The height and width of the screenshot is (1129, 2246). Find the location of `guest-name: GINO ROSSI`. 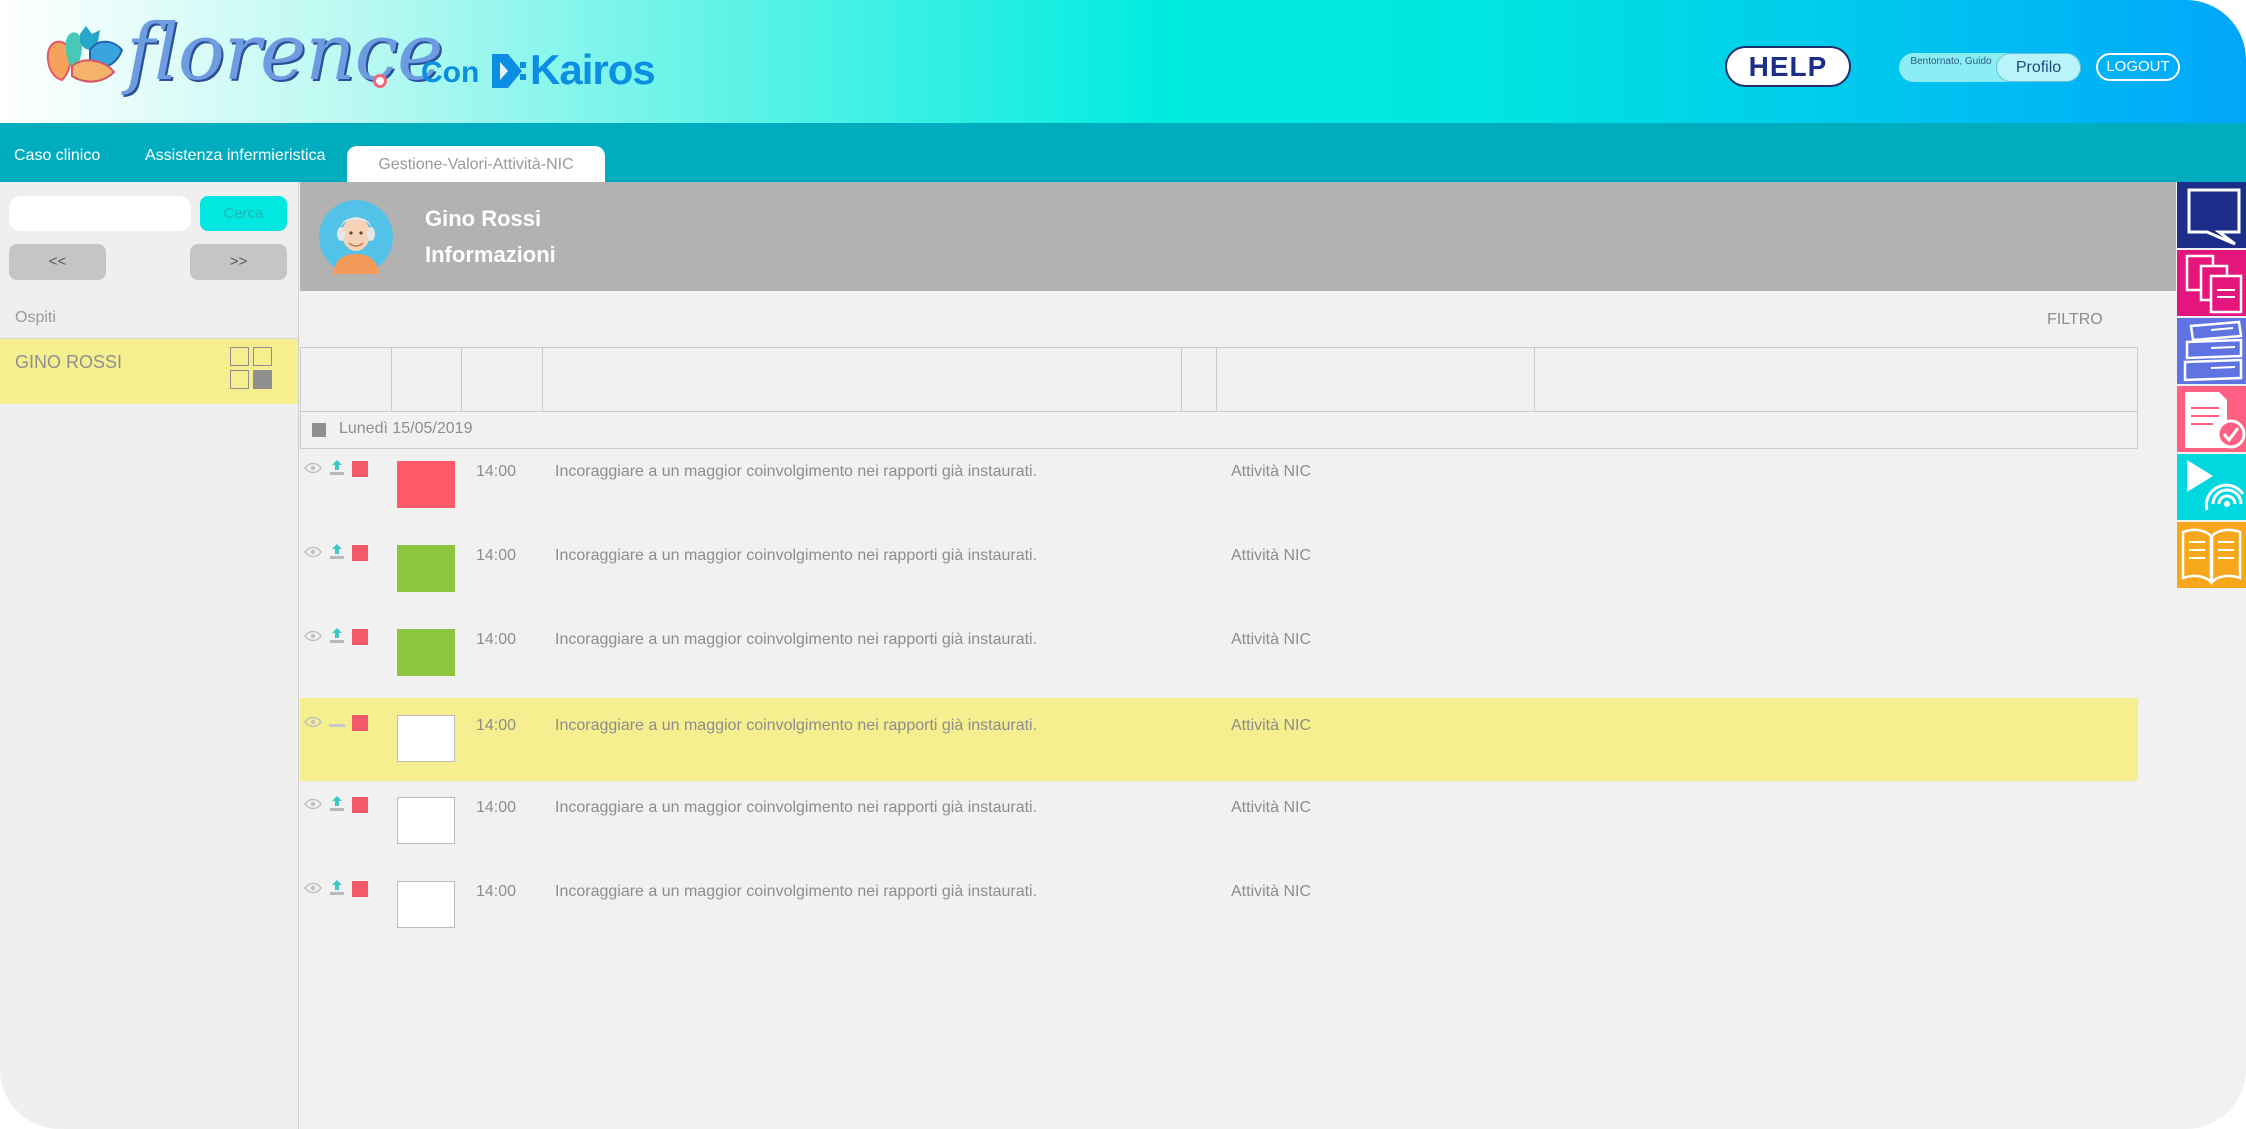

guest-name: GINO ROSSI is located at coordinates (69, 362).